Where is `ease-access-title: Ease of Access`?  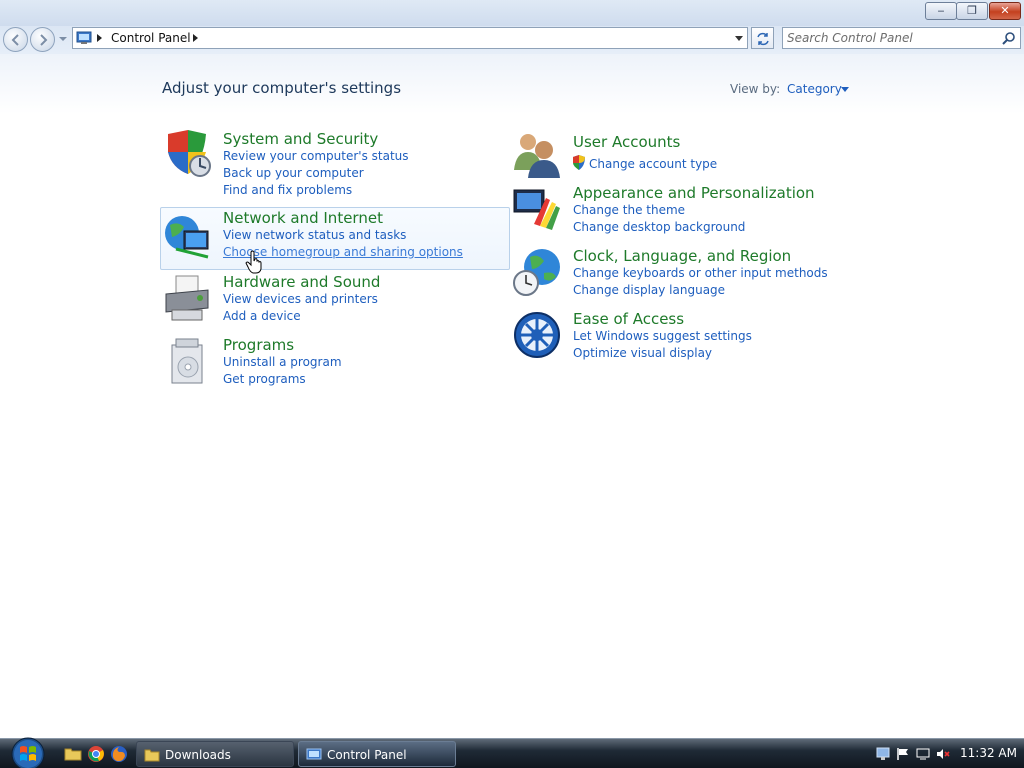
ease-access-title: Ease of Access is located at coordinates (628, 319).